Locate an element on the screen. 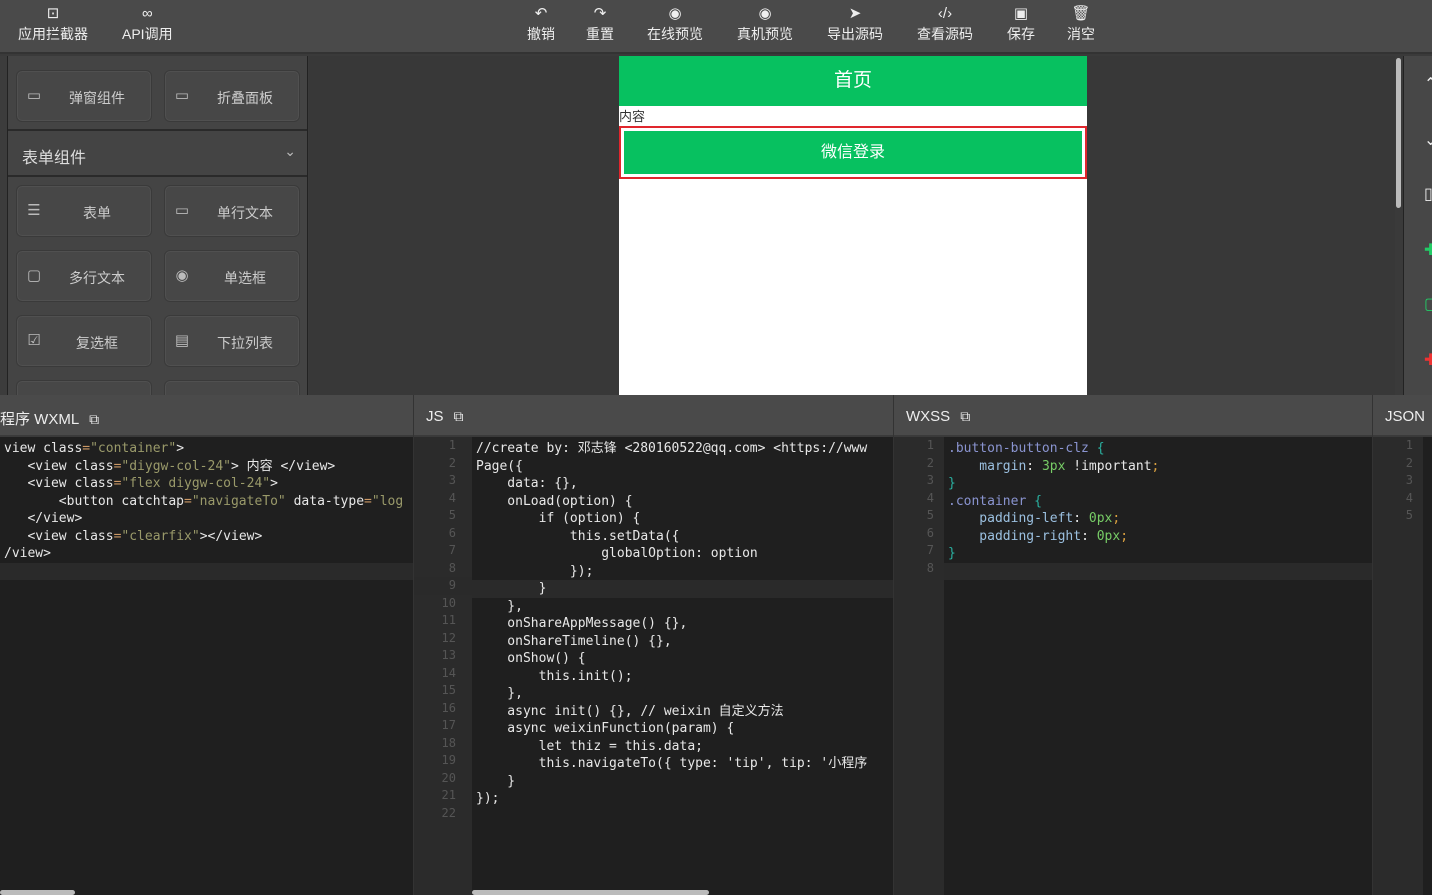  toolbar-button-0: ↶ 撤销 is located at coordinates (541, 24).